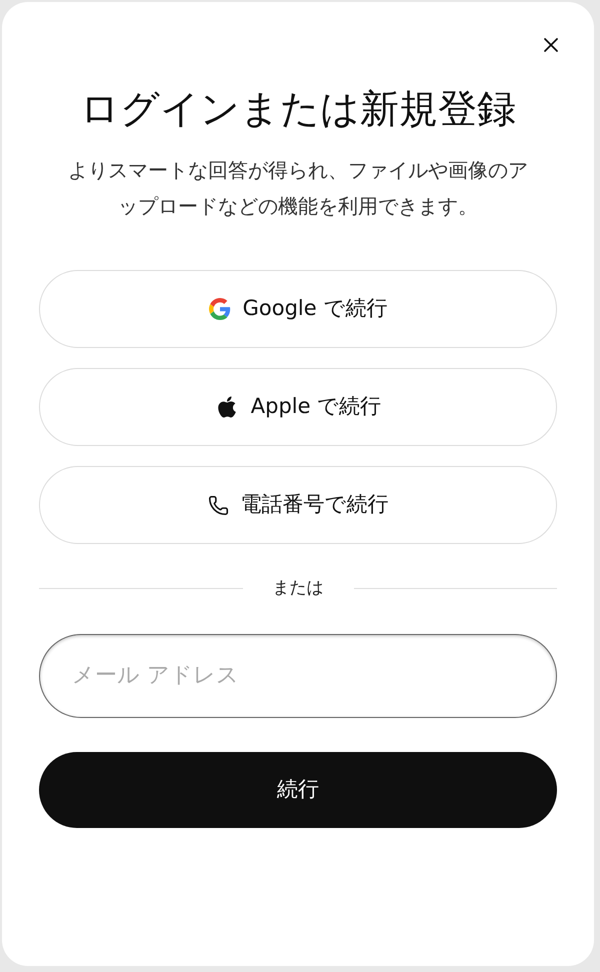 This screenshot has height=972, width=600. Describe the element at coordinates (298, 790) in the screenshot. I see `continue-button: 続行` at that location.